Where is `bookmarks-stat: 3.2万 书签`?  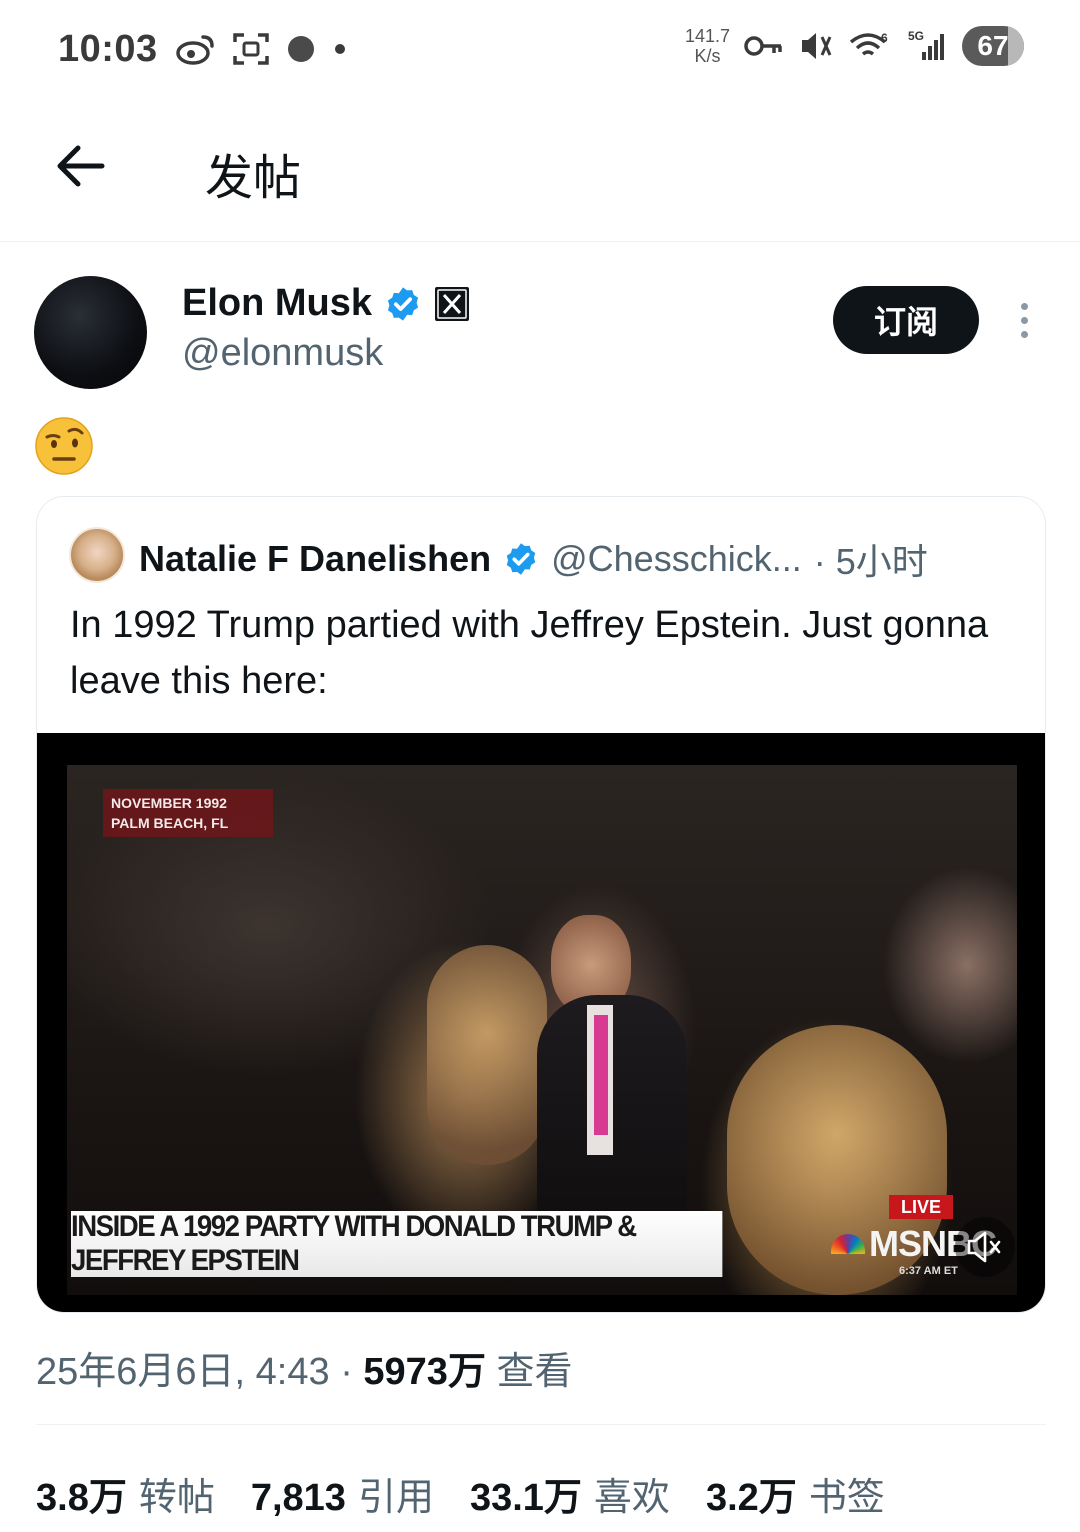
bookmarks-stat: 3.2万 书签 is located at coordinates (795, 1493).